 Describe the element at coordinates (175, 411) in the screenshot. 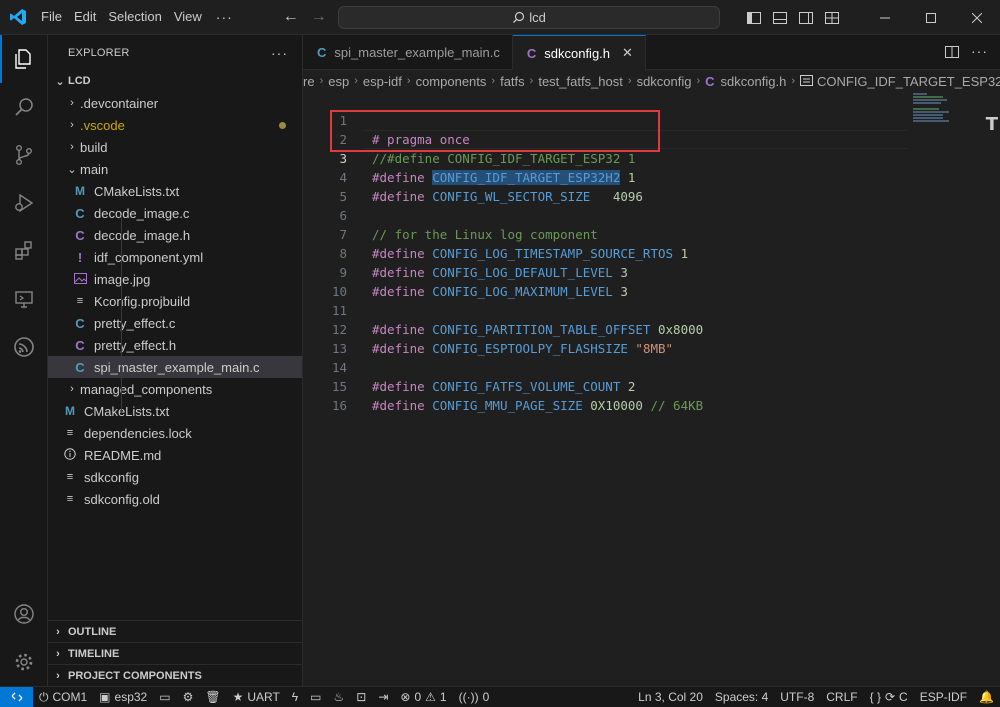

I see `tree-item-root-cmakelists: M CMakeLists.txt` at that location.